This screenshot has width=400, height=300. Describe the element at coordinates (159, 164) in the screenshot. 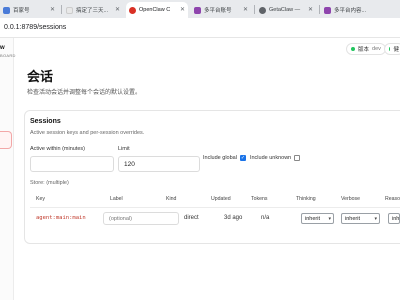

I see `limit-input: 120` at that location.